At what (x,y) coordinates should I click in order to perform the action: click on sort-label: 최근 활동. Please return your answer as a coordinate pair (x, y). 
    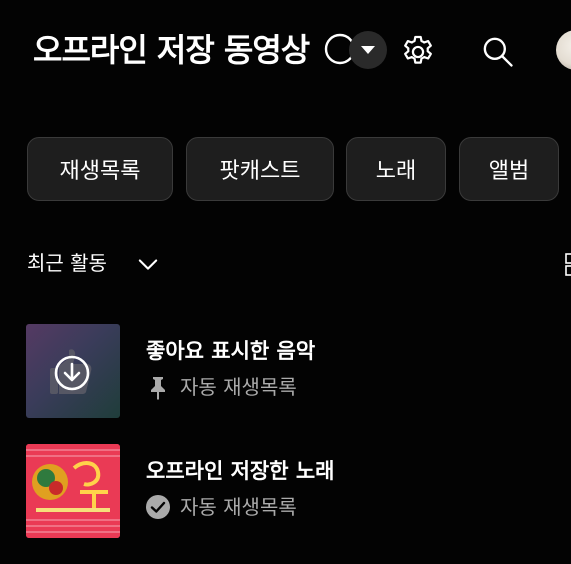
    Looking at the image, I should click on (67, 263).